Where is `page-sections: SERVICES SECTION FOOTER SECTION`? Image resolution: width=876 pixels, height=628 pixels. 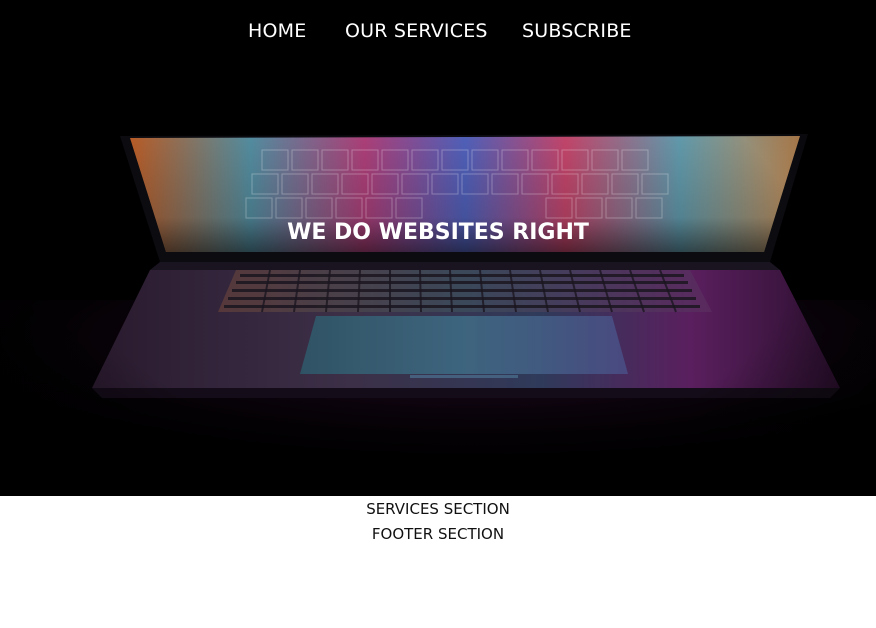 page-sections: SERVICES SECTION FOOTER SECTION is located at coordinates (438, 522).